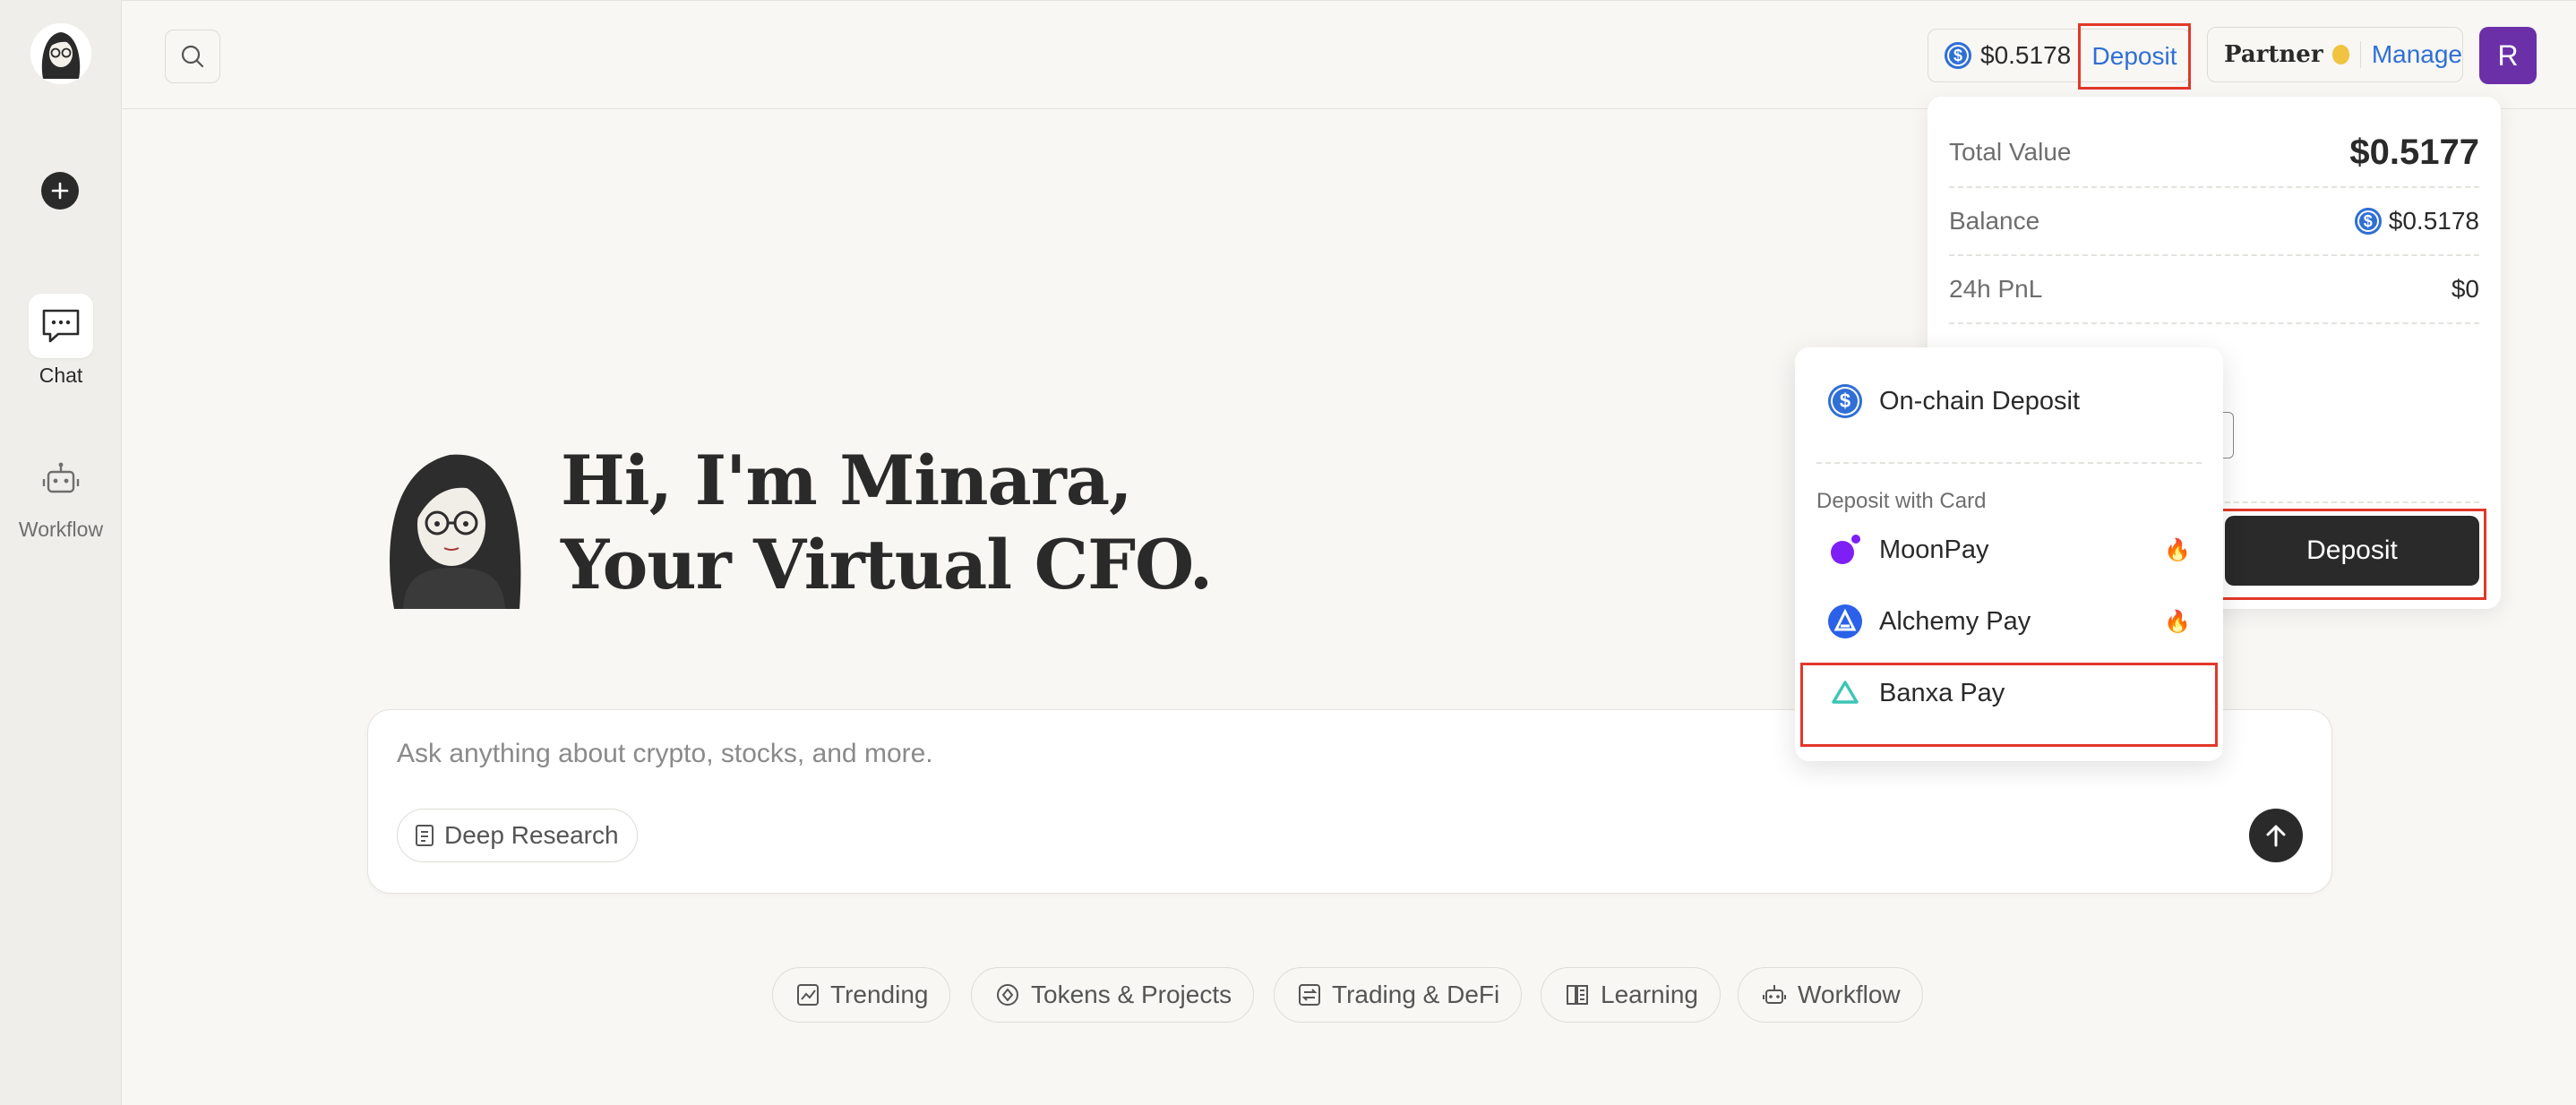 The width and height of the screenshot is (2576, 1105). I want to click on total-value: $0.5177, so click(2414, 152).